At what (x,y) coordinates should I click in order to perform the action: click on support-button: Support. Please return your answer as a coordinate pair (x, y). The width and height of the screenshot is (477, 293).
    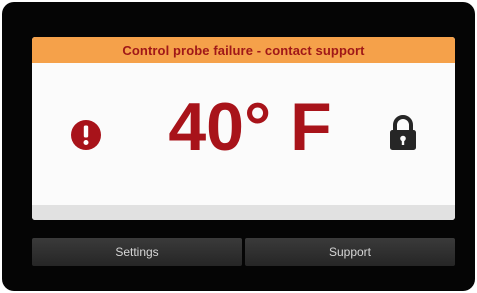
    Looking at the image, I should click on (350, 252).